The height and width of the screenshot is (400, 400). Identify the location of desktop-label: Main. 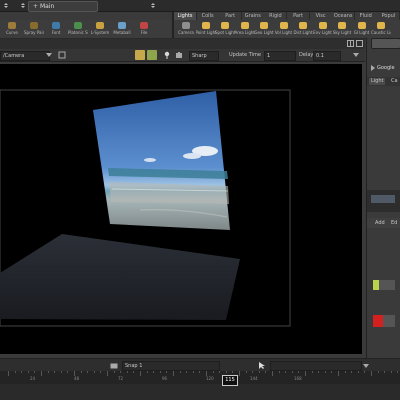
(47, 6).